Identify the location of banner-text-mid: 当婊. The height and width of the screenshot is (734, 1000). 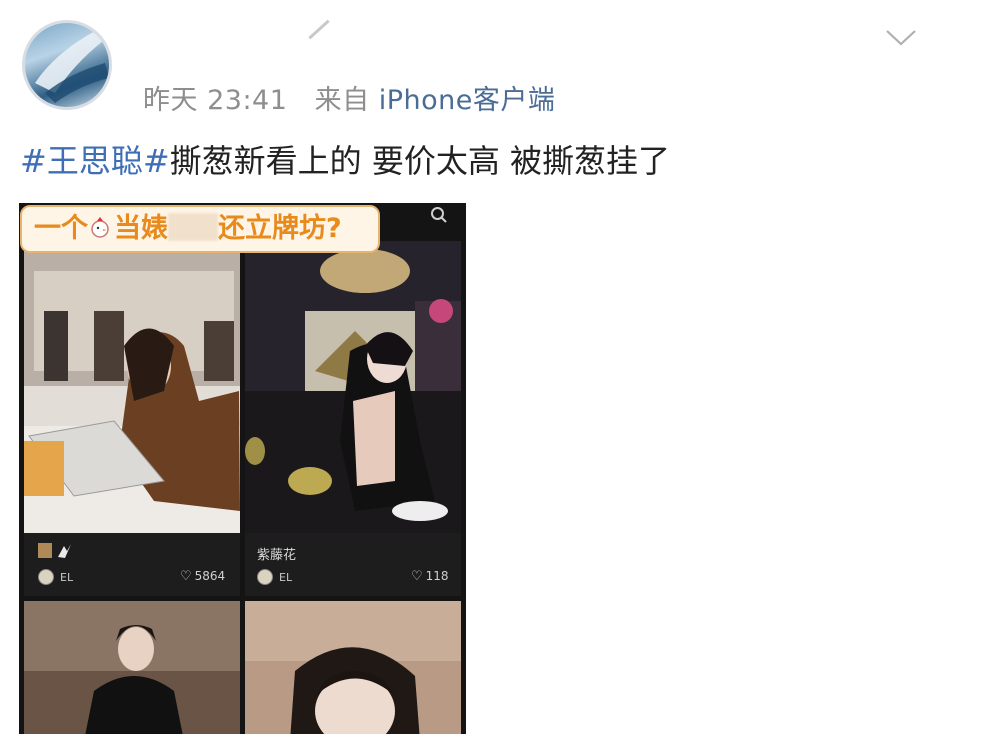
(166, 228).